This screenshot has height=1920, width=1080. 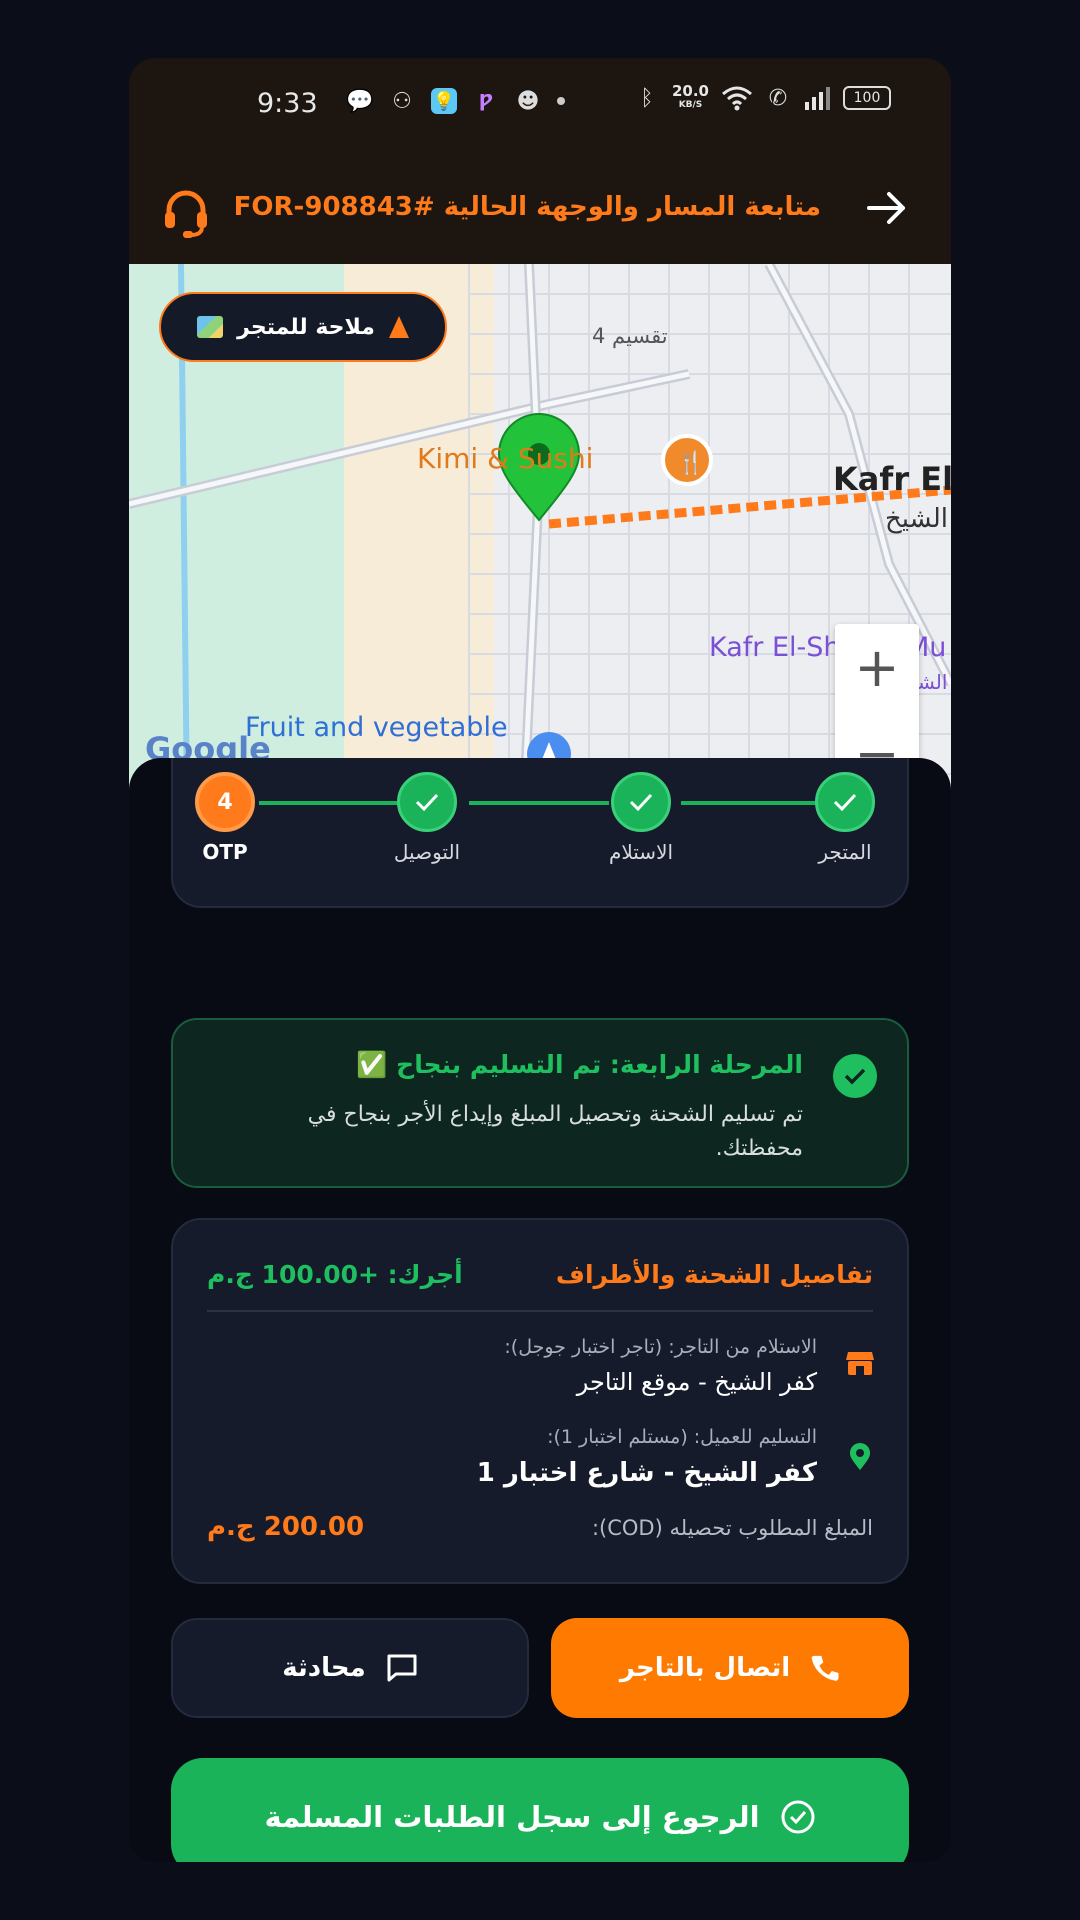 I want to click on success-title: المرحلة الرابعة: تم التسليم بنجاح ✅, so click(x=579, y=1064).